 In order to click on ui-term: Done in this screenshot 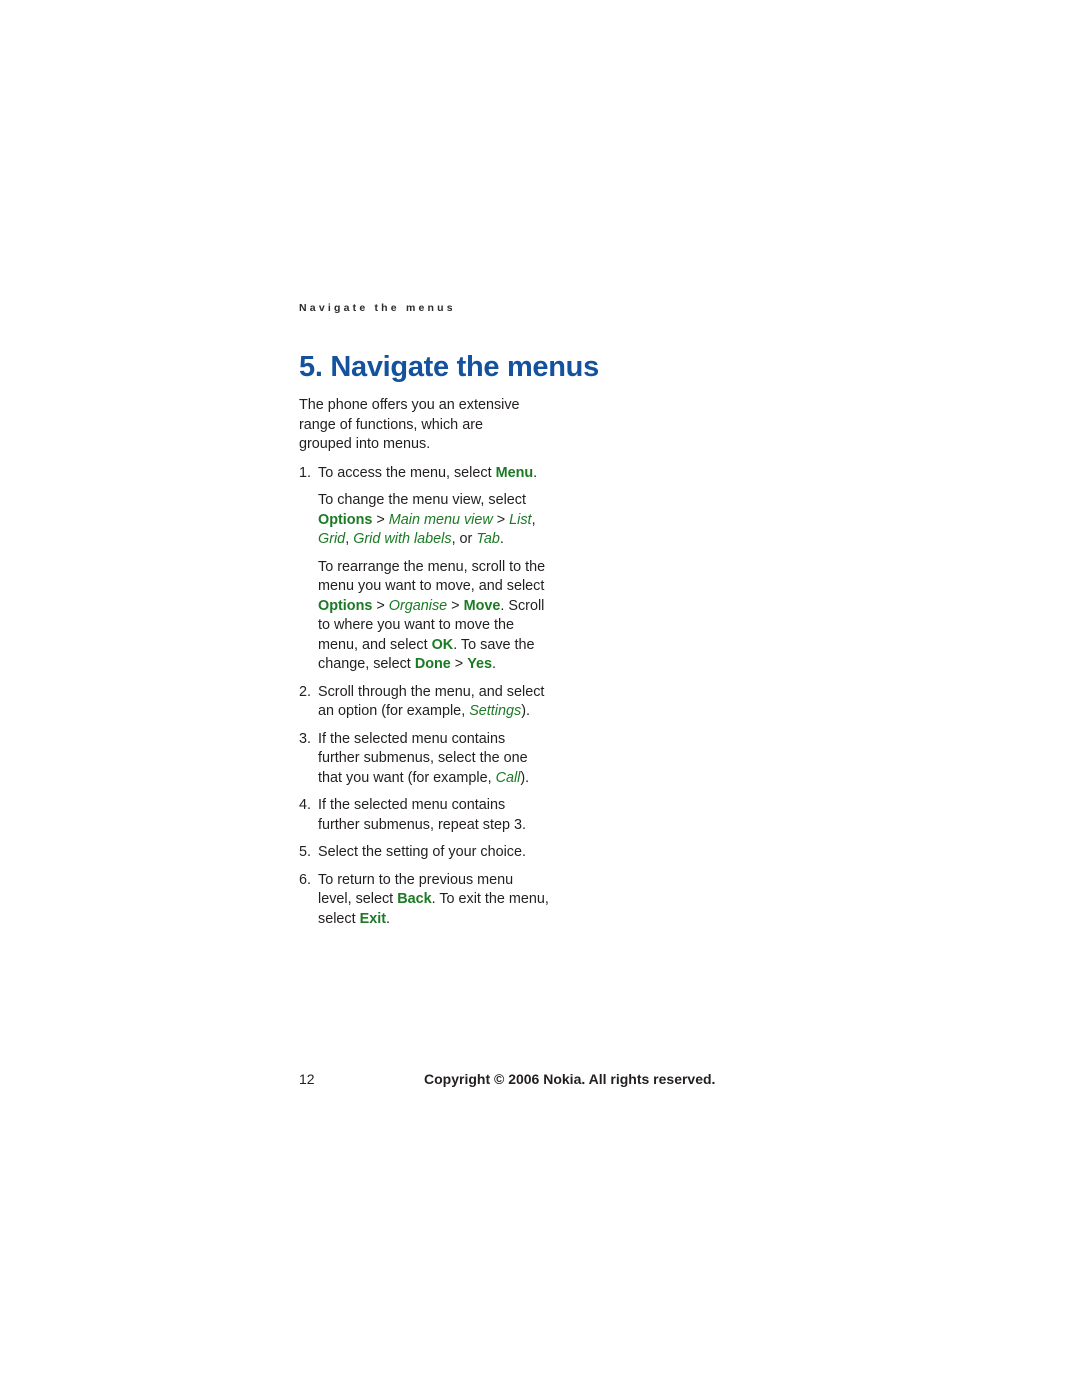, I will do `click(432, 664)`.